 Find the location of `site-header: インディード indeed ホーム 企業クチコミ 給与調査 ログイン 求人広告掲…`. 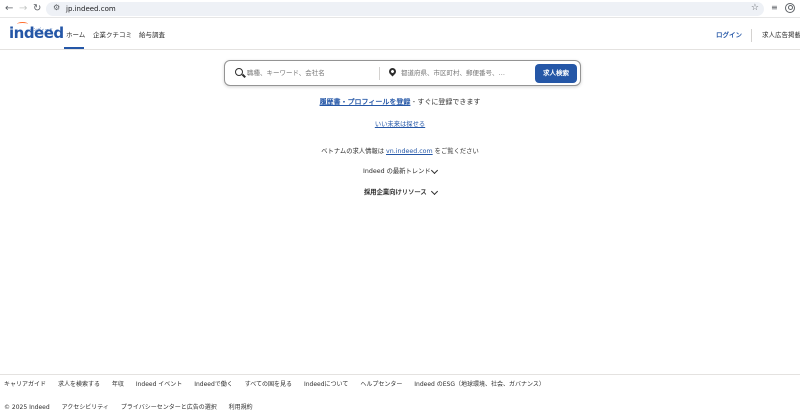

site-header: インディード indeed ホーム 企業クチコミ 給与調査 ログイン 求人広告掲… is located at coordinates (400, 34).